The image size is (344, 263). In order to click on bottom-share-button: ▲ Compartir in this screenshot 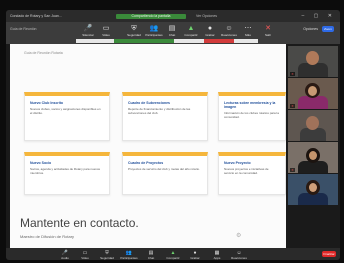, I will do `click(173, 255)`.